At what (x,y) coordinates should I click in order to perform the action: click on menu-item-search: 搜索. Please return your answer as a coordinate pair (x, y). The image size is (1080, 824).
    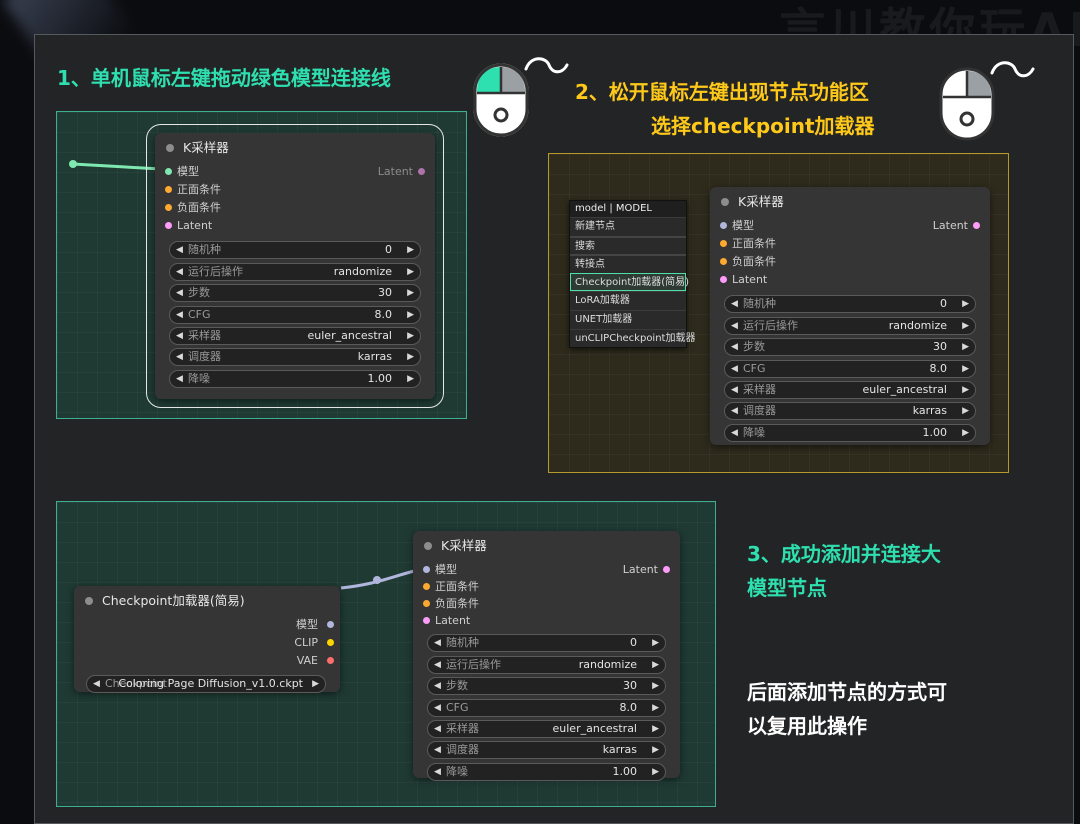
    Looking at the image, I should click on (628, 245).